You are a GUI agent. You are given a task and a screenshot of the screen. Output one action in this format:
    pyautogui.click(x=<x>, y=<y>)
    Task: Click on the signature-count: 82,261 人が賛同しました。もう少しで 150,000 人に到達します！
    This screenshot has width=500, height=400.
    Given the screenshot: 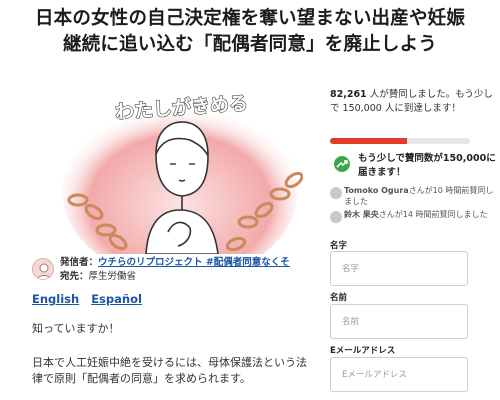 What is the action you would take?
    pyautogui.click(x=414, y=102)
    